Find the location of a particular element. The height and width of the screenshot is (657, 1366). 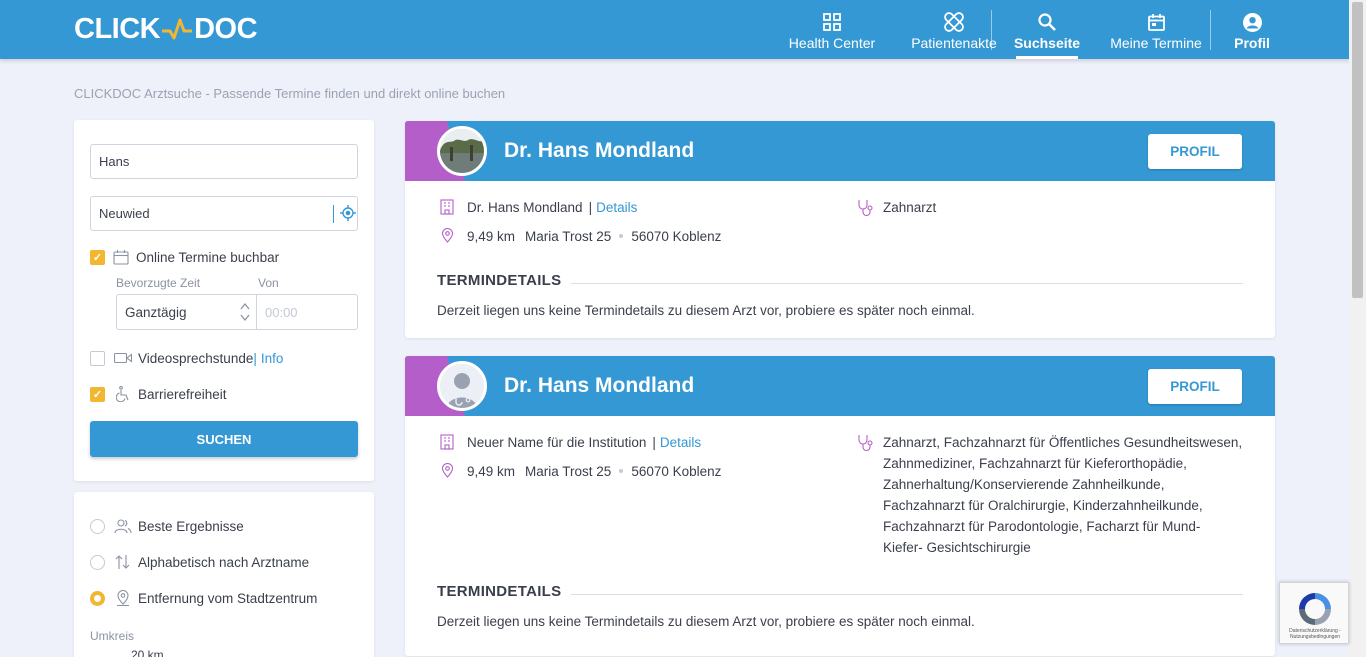

clickdoc-logo: CLICK DOC is located at coordinates (166, 29).